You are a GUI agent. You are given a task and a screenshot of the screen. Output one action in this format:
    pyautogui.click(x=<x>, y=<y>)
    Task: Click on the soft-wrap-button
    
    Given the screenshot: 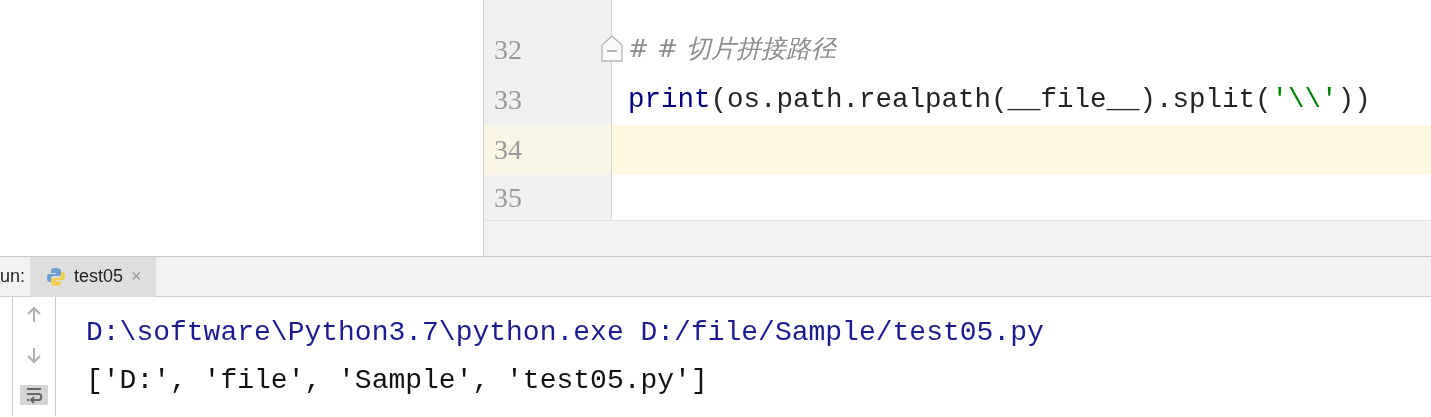 What is the action you would take?
    pyautogui.click(x=34, y=395)
    